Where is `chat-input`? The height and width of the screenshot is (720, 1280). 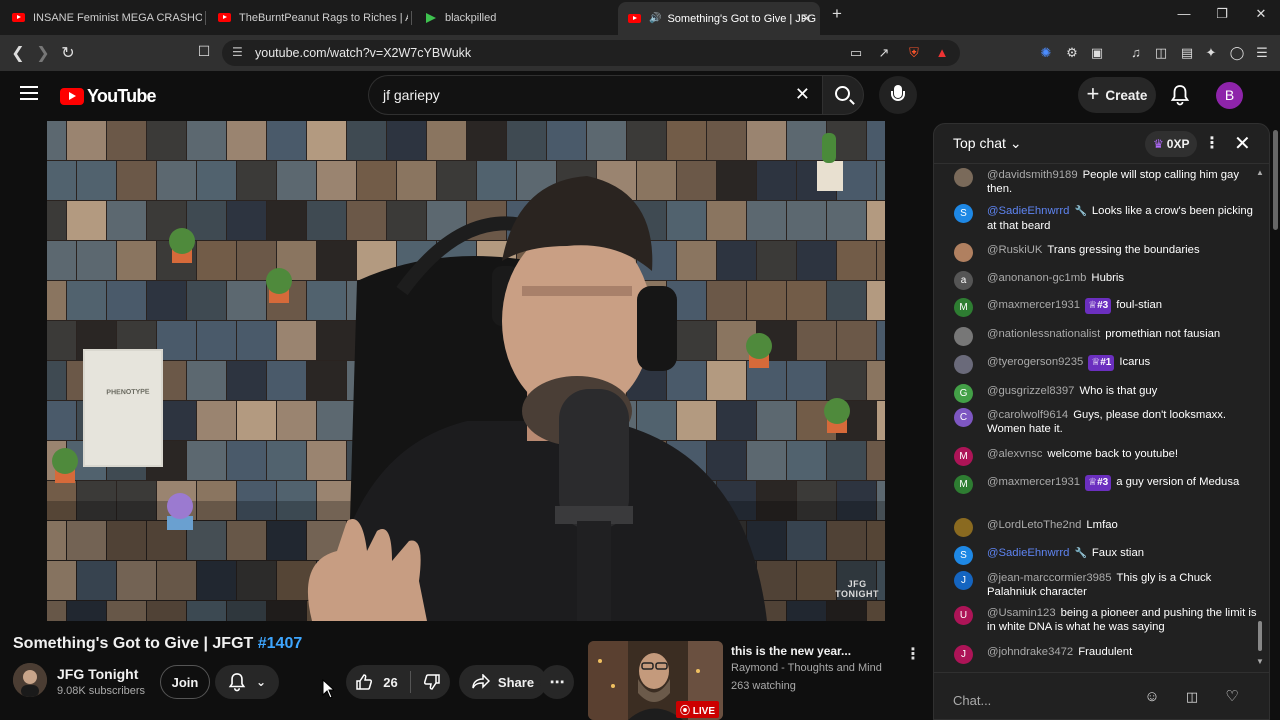 chat-input is located at coordinates (1048, 700).